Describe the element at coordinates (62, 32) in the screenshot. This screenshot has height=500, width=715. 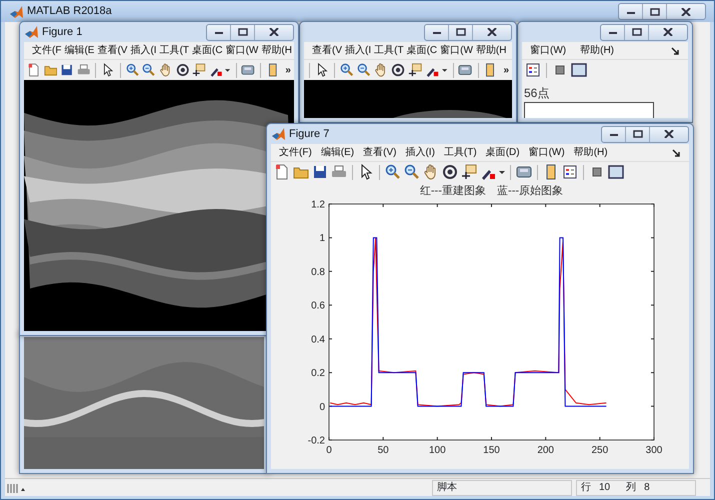
I see `window-title: Figure 1` at that location.